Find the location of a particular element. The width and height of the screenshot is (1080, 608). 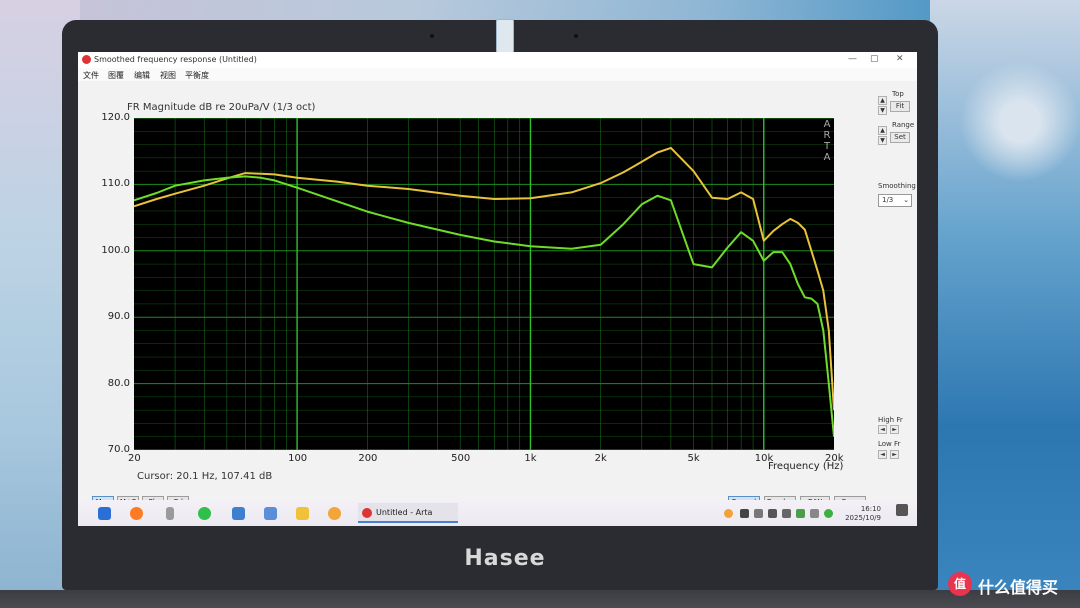

site-watermark: 什么值得买 is located at coordinates (1018, 587).